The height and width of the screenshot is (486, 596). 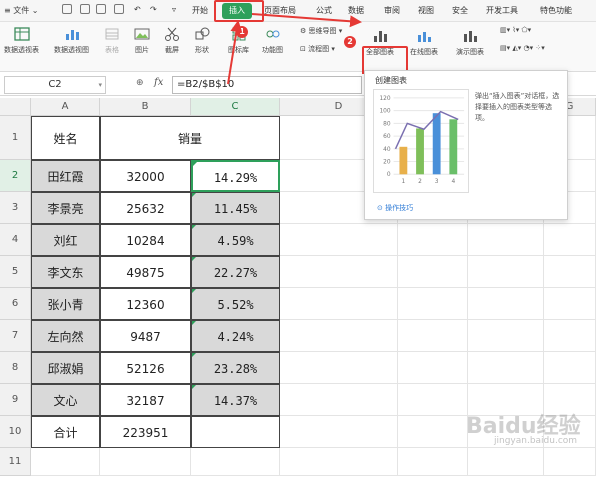 What do you see at coordinates (145, 208) in the screenshot?
I see `cell-b3: 25632` at bounding box center [145, 208].